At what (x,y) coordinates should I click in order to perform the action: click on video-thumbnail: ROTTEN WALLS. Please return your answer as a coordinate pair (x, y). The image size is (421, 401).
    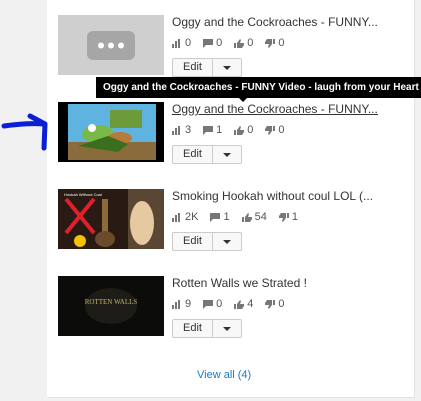
    Looking at the image, I should click on (111, 306).